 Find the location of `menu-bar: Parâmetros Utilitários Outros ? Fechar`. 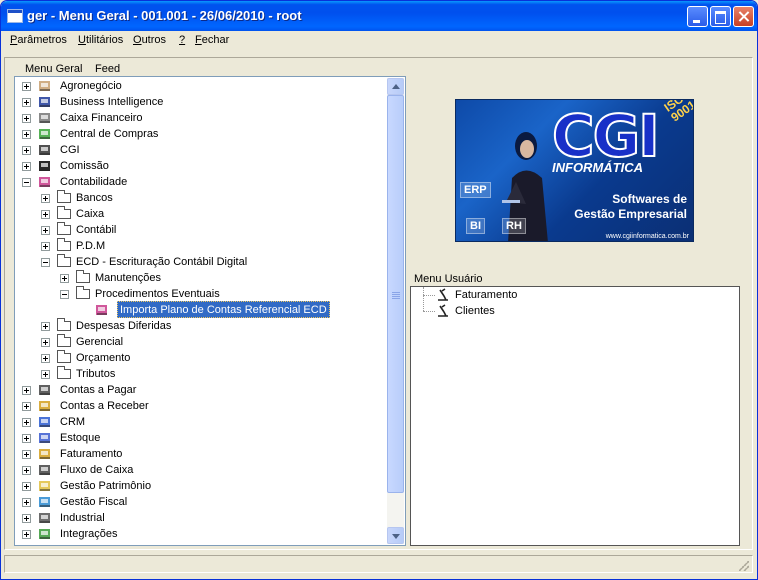

menu-bar: Parâmetros Utilitários Outros ? Fechar is located at coordinates (379, 41).